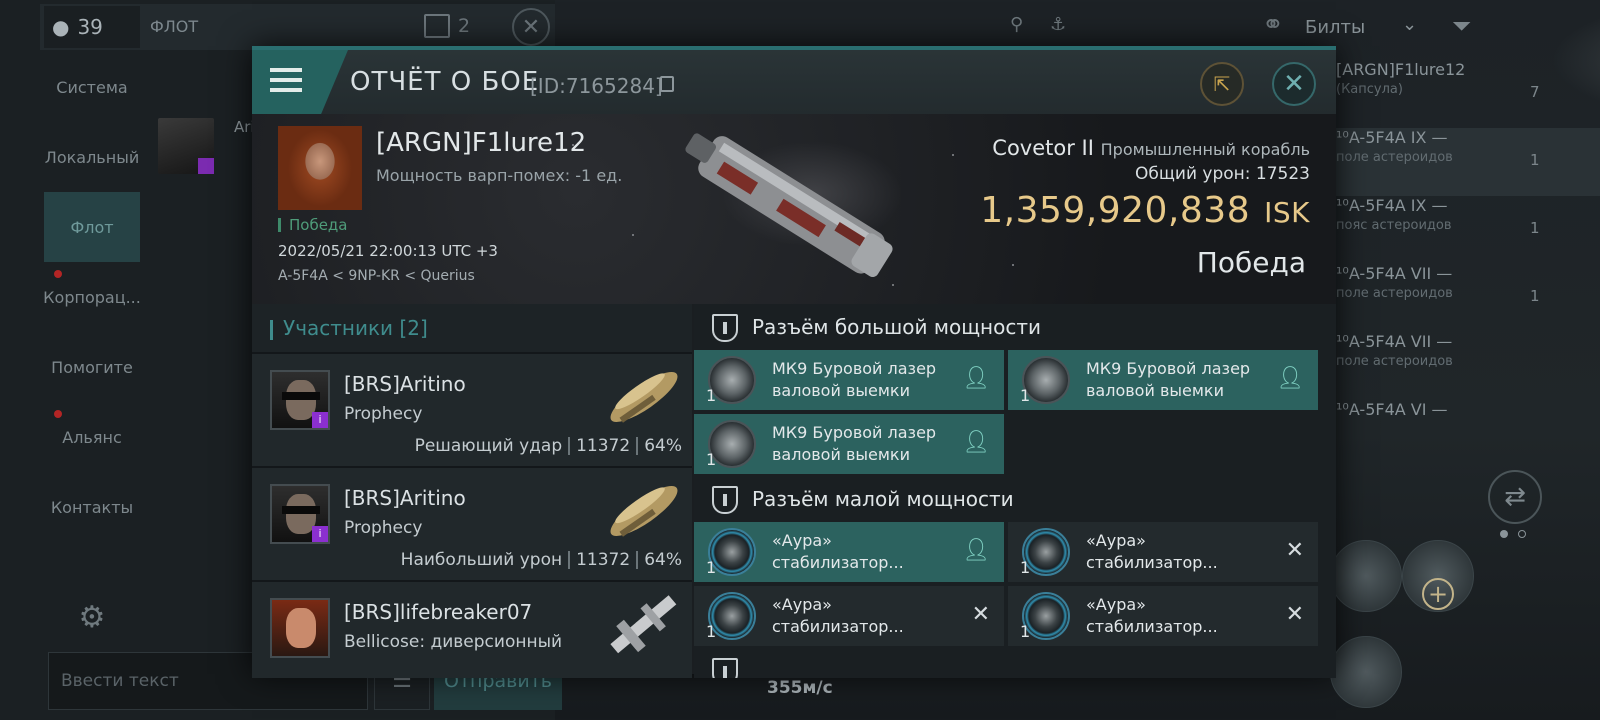 The image size is (1600, 720). I want to click on overview-item: ¹⁰A-5F4A IX — пояс астероидов 1, so click(1465, 230).